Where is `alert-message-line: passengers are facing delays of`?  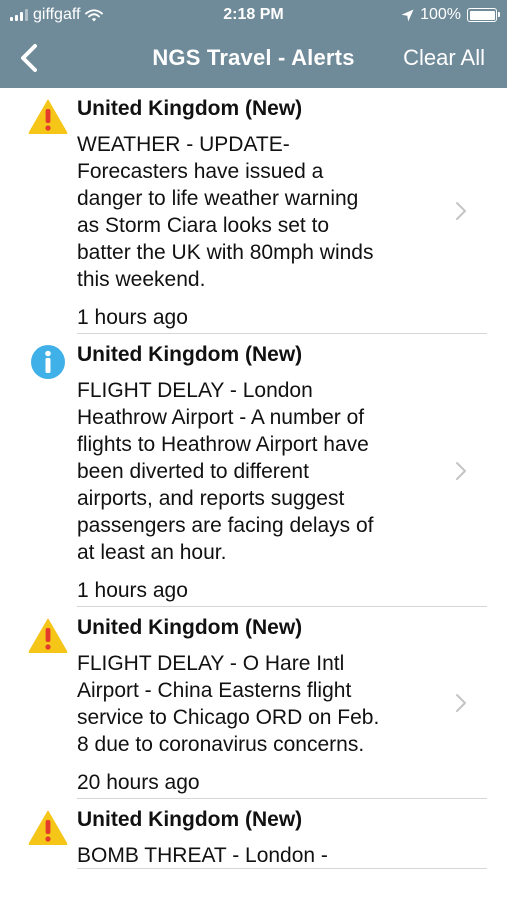 alert-message-line: passengers are facing delays of is located at coordinates (225, 525).